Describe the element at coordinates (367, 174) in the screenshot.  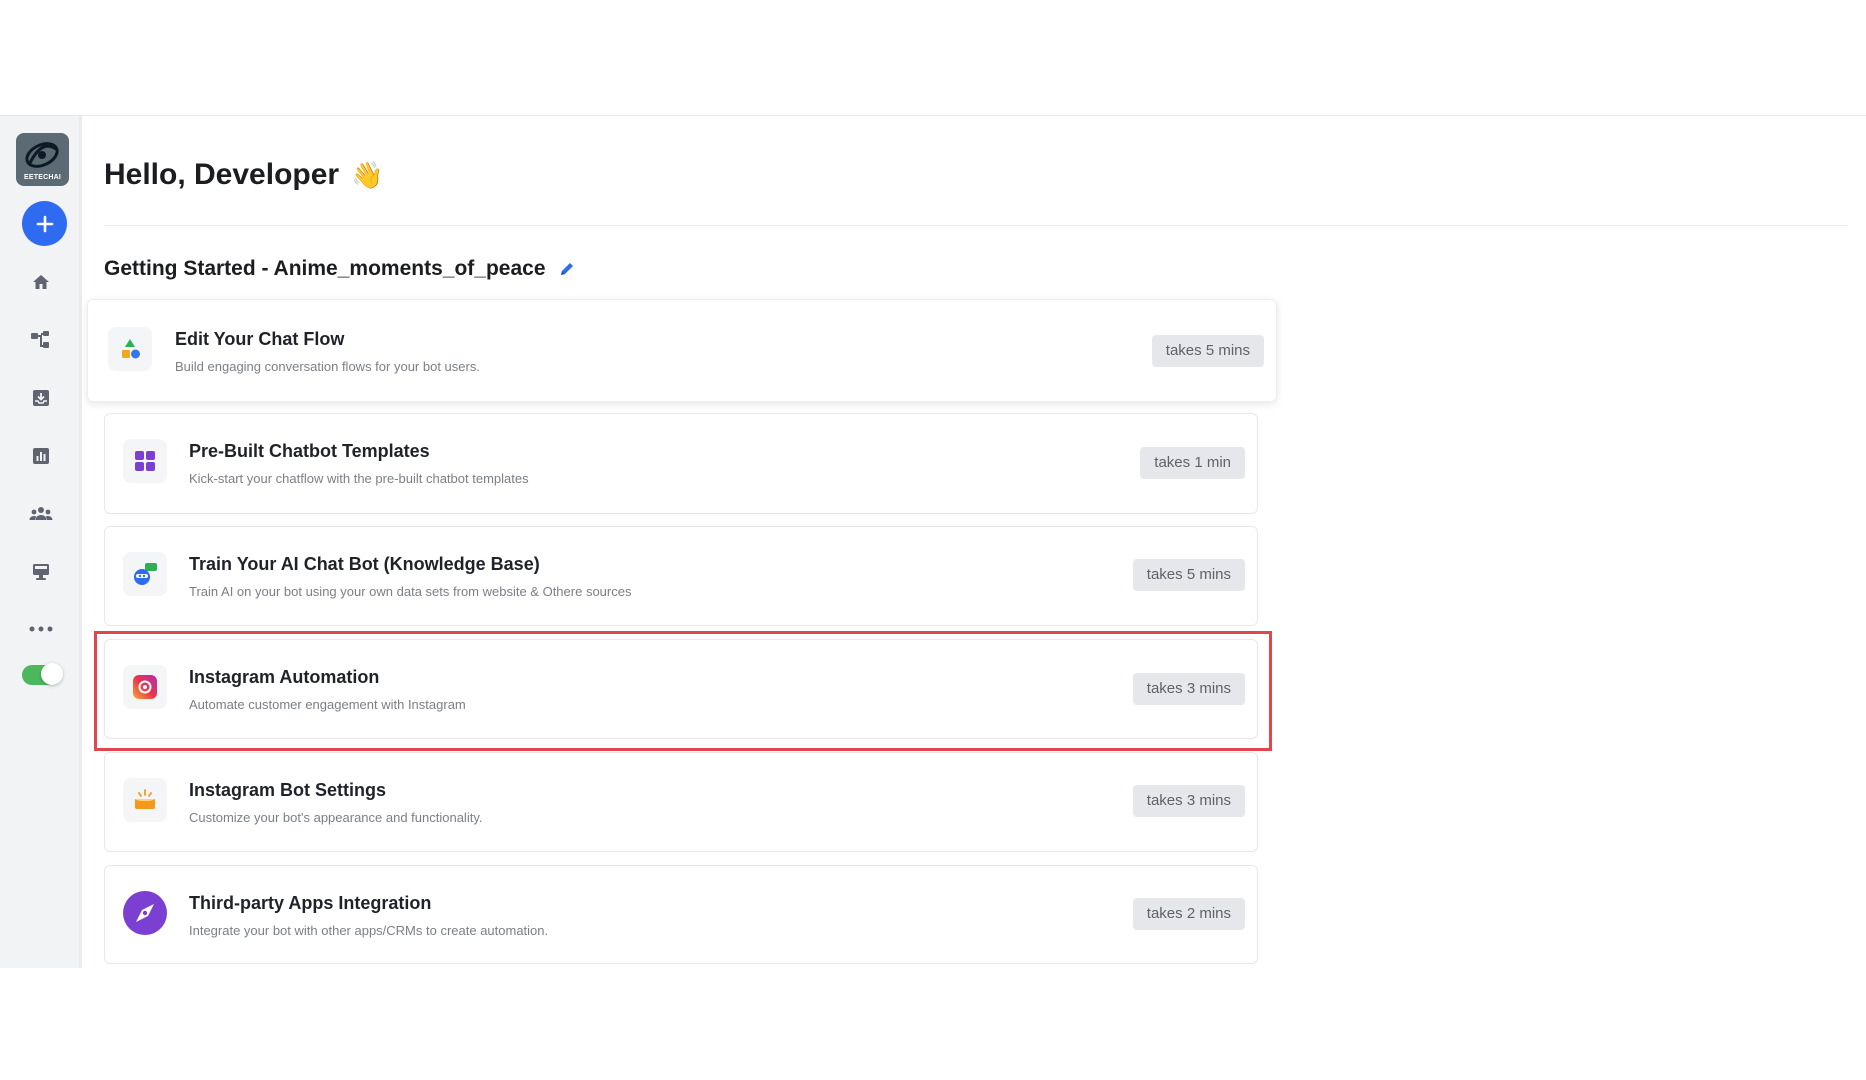
I see `waving-hand-emoji: 👋` at that location.